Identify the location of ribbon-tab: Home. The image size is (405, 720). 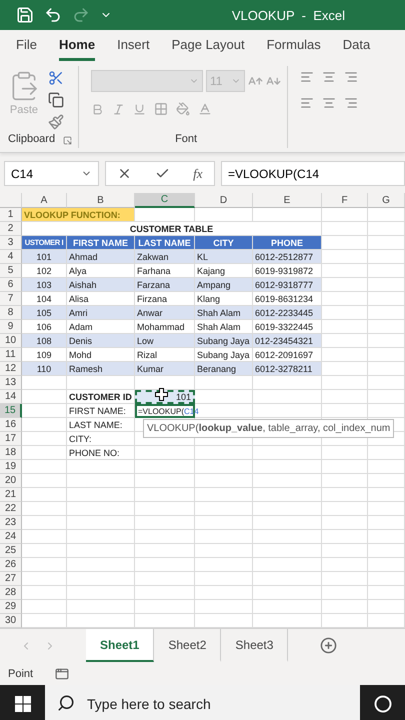
(77, 46).